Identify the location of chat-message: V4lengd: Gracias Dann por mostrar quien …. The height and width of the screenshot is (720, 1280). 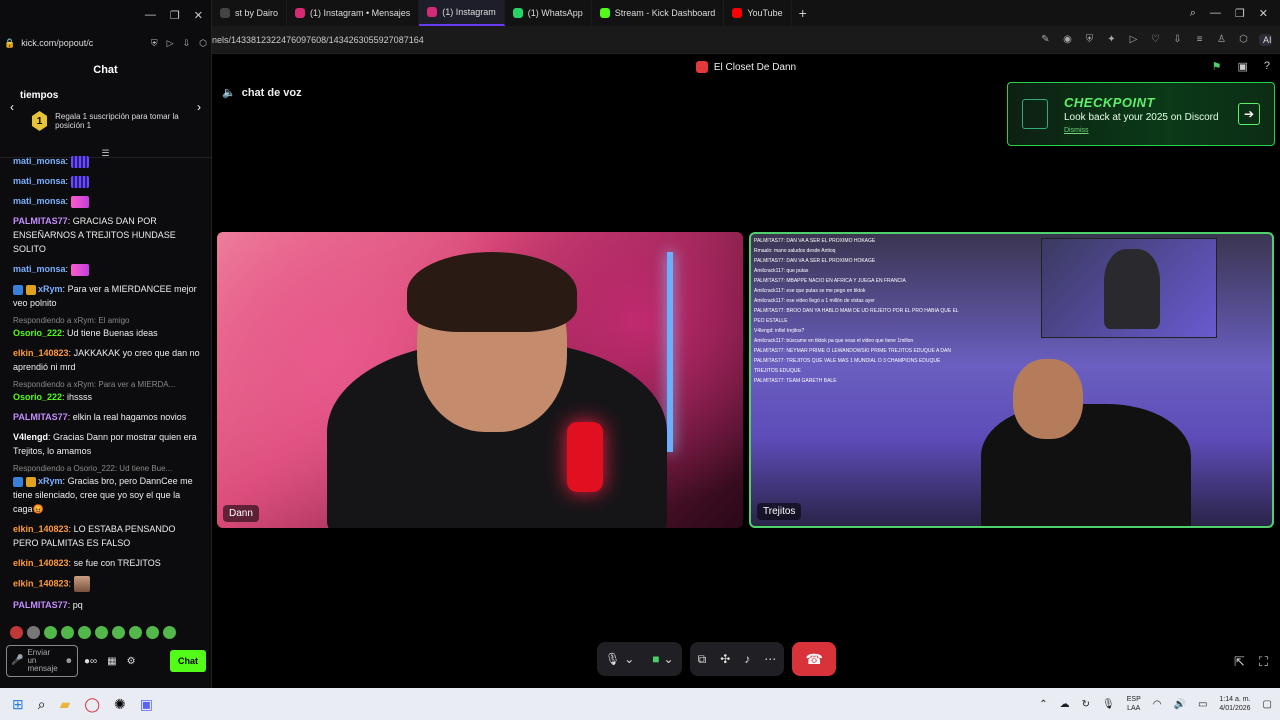
(107, 444).